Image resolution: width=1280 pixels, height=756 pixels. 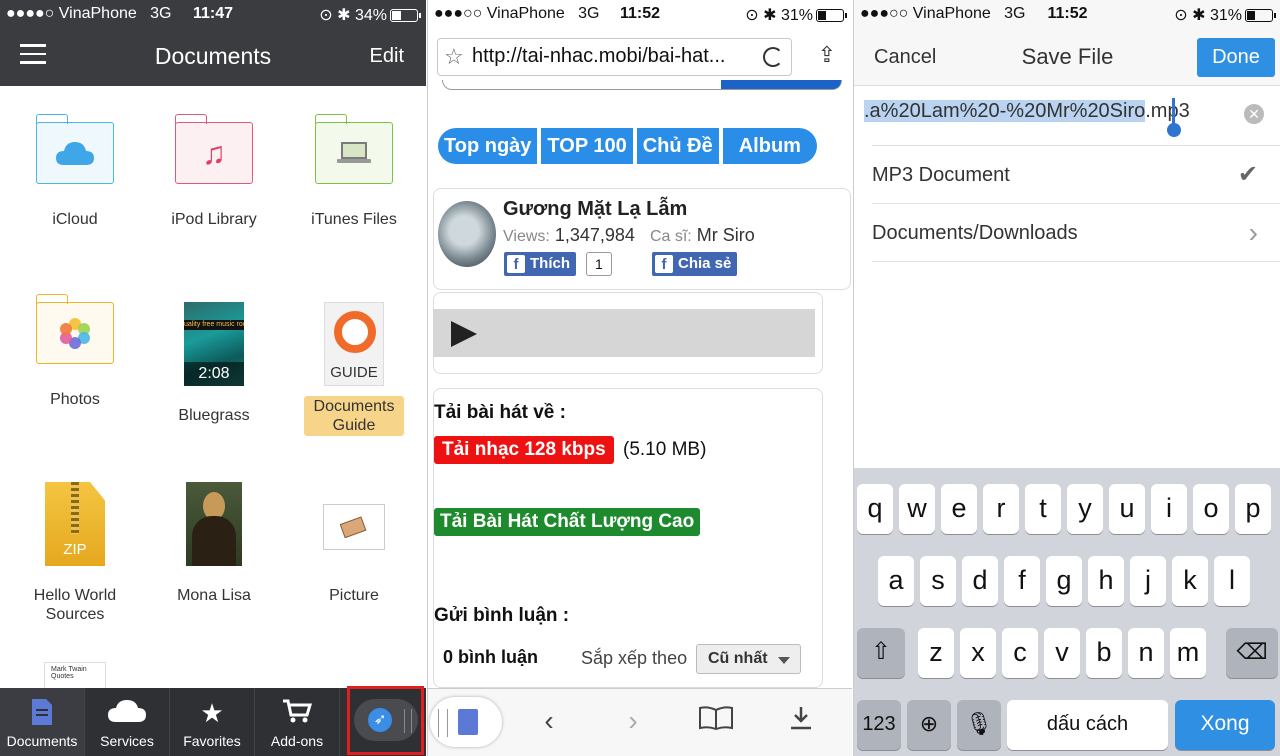 I want to click on download-hq-button: Tải Bài Hát Chất Lượng Cao, so click(x=567, y=522).